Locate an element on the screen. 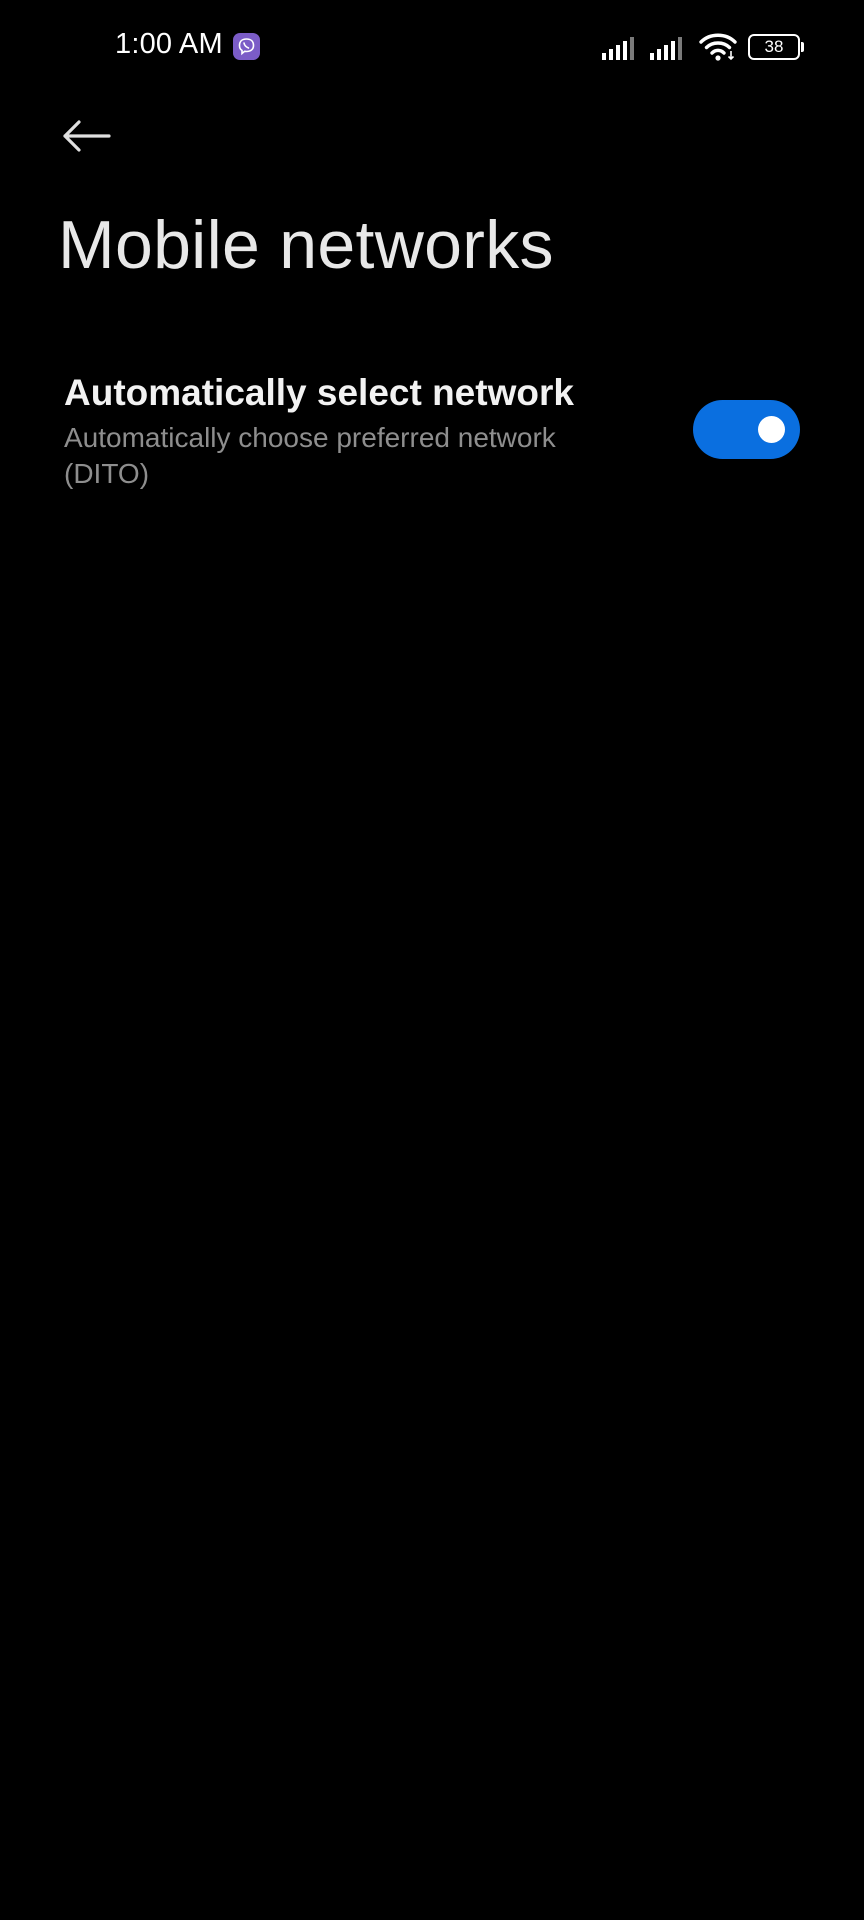 This screenshot has height=1920, width=864. battery-icon: 38 is located at coordinates (776, 47).